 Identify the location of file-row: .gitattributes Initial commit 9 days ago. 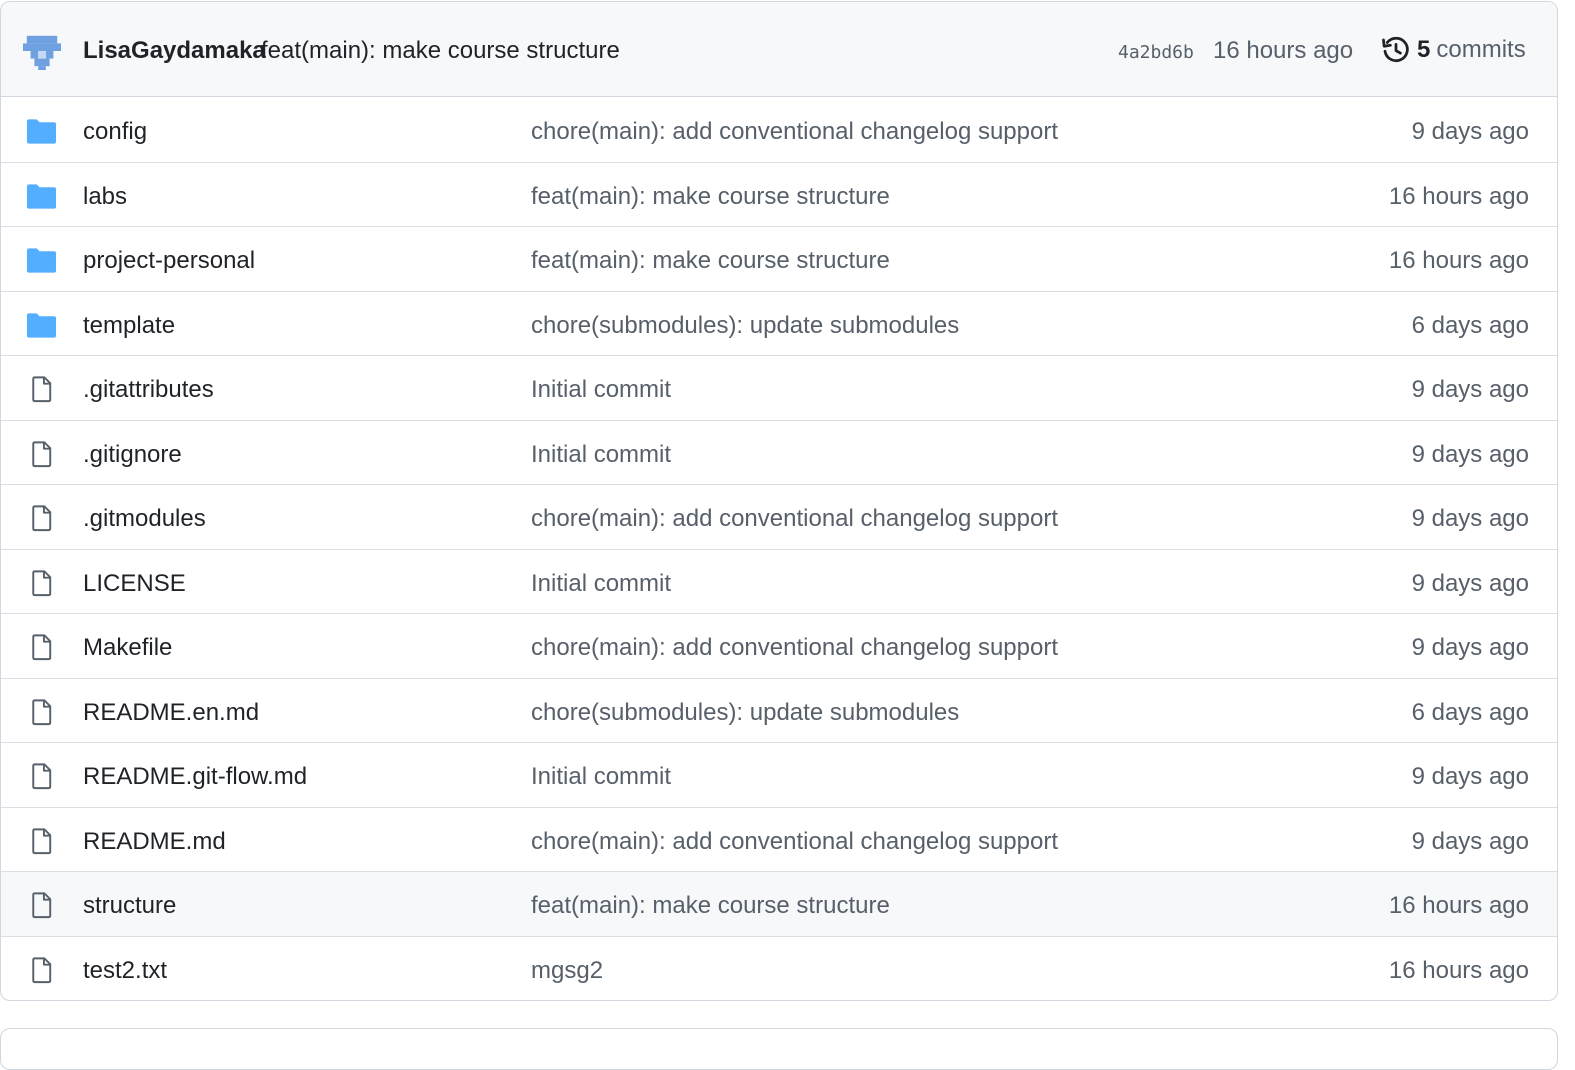
(779, 388).